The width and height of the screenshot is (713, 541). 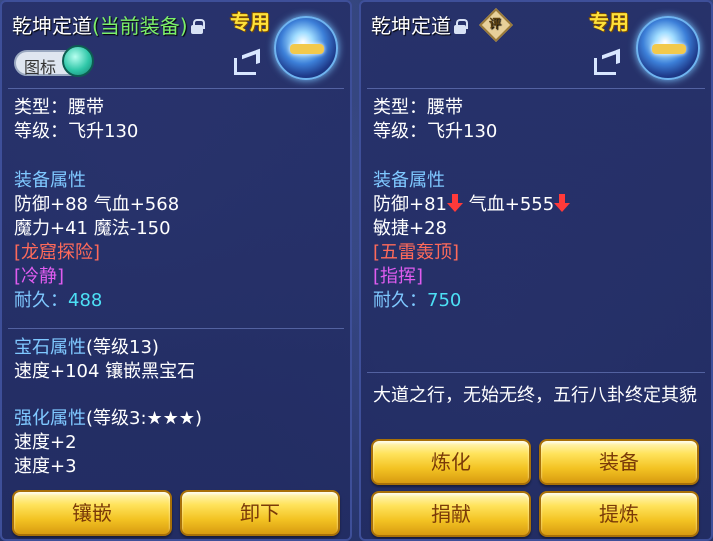 I want to click on special-skill: [龙窟探险], so click(x=57, y=252).